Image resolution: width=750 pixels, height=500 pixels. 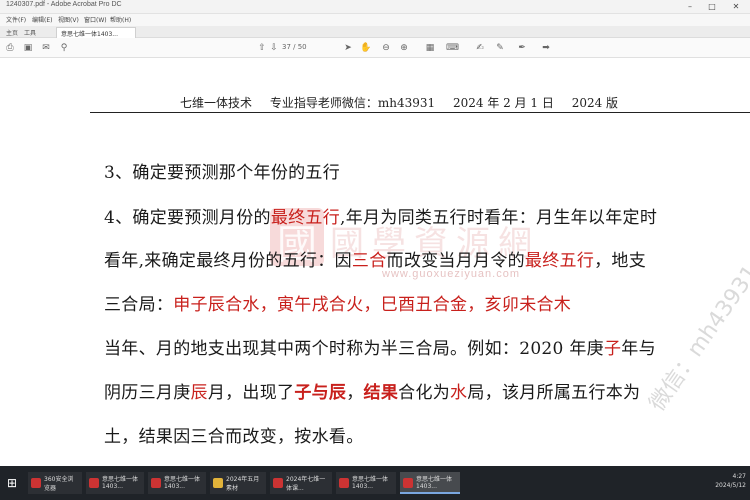 What do you see at coordinates (30, 32) in the screenshot?
I see `tab-tools: 工具` at bounding box center [30, 32].